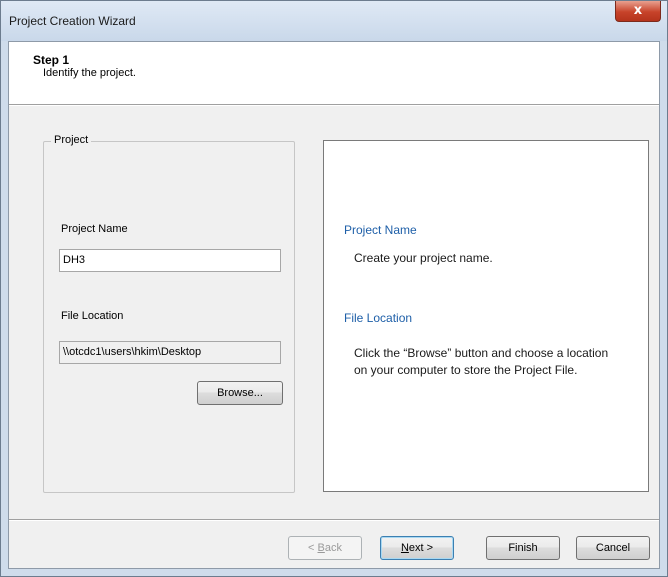 The image size is (668, 577). I want to click on project-name-label: Project Name, so click(94, 229).